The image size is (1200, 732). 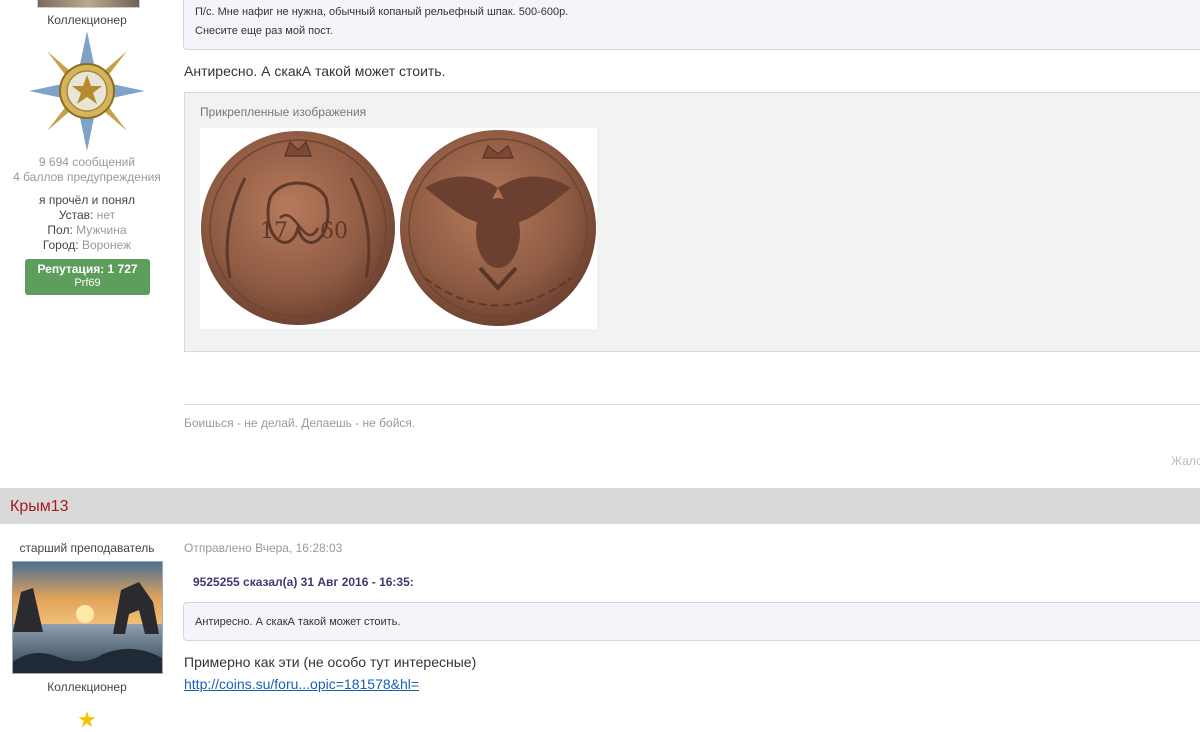 I want to click on report-link: Жало, so click(x=1185, y=461).